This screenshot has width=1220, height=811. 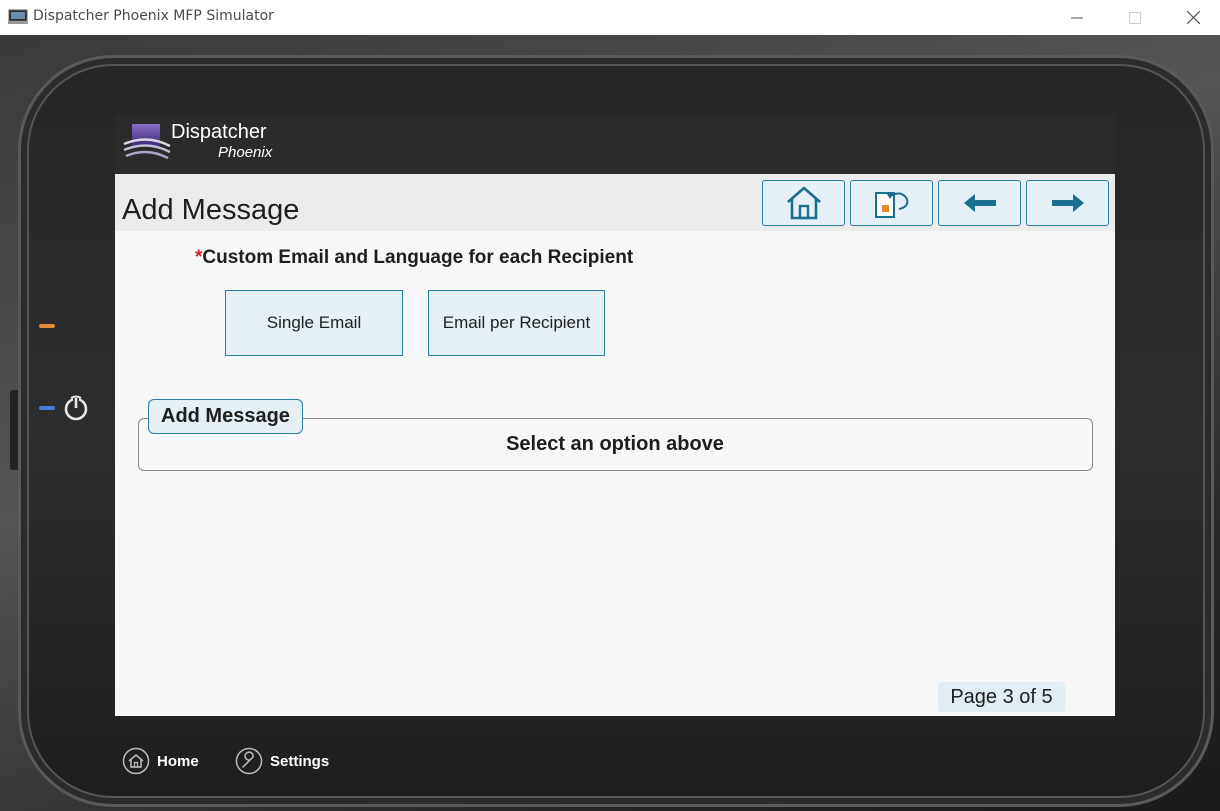 I want to click on next-arrow-icon, so click(x=1067, y=203).